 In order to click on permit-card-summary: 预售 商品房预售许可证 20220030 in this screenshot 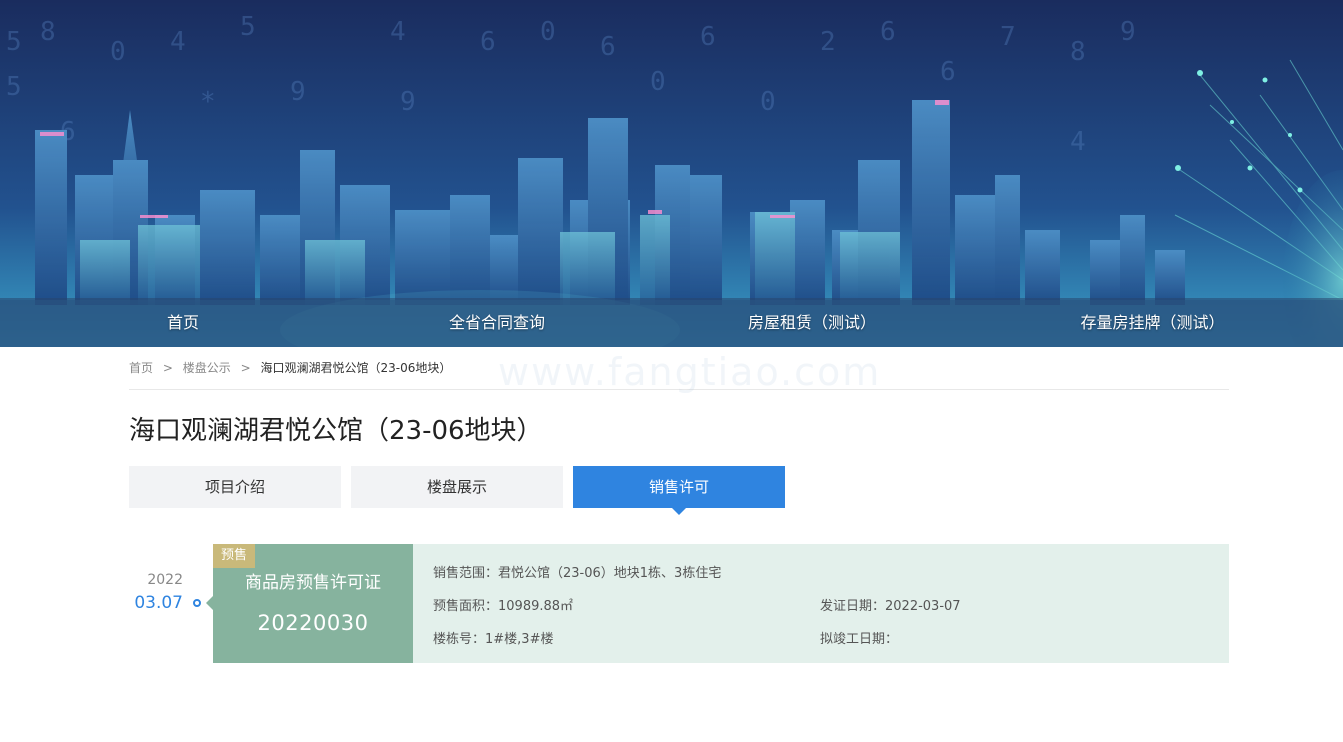, I will do `click(313, 603)`.